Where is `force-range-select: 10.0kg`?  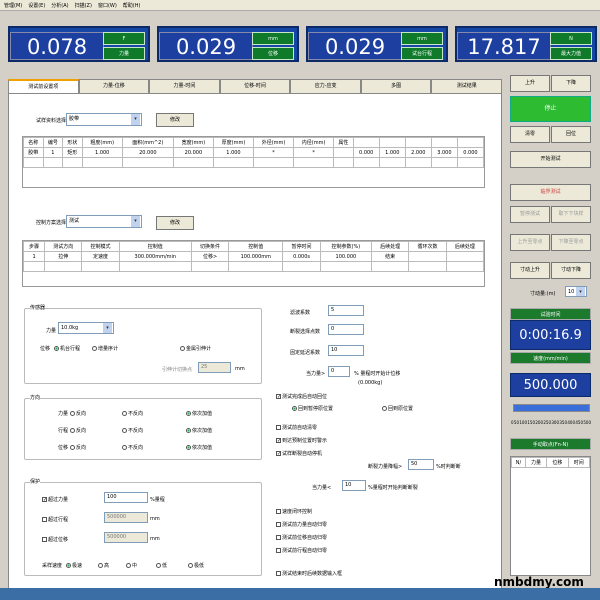
force-range-select: 10.0kg is located at coordinates (86, 328).